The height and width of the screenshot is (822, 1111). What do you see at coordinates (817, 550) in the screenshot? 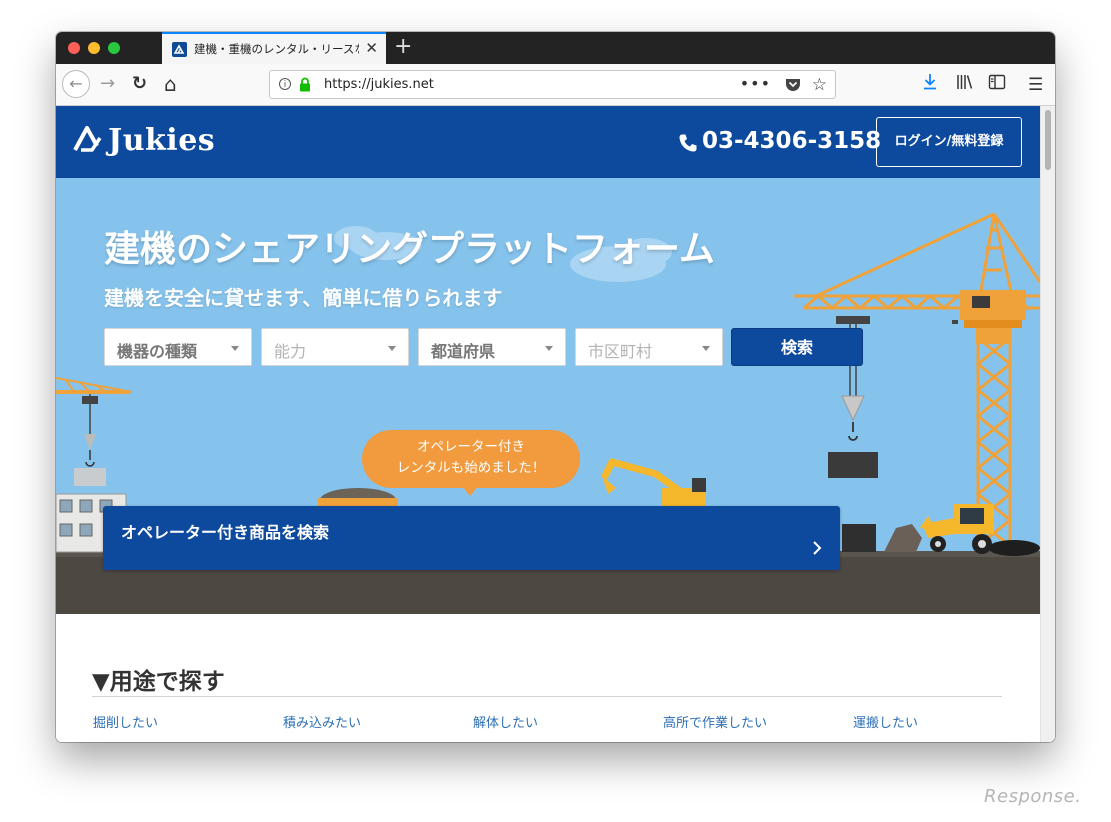
I see `chevron-right-icon` at bounding box center [817, 550].